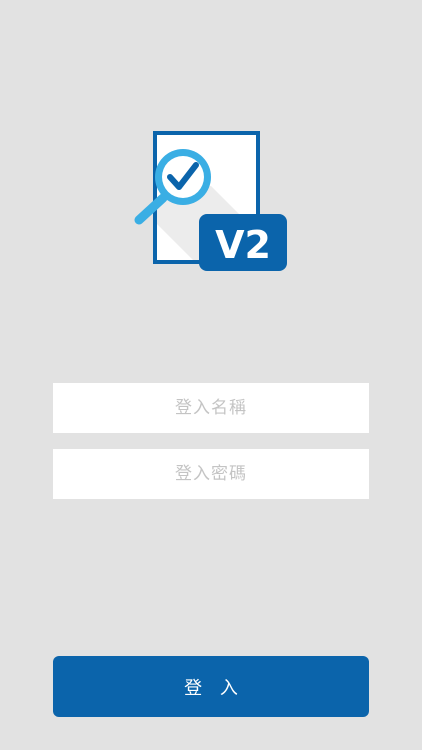 The width and height of the screenshot is (422, 750). I want to click on document-magnifier-check-icon: V2, so click(210, 201).